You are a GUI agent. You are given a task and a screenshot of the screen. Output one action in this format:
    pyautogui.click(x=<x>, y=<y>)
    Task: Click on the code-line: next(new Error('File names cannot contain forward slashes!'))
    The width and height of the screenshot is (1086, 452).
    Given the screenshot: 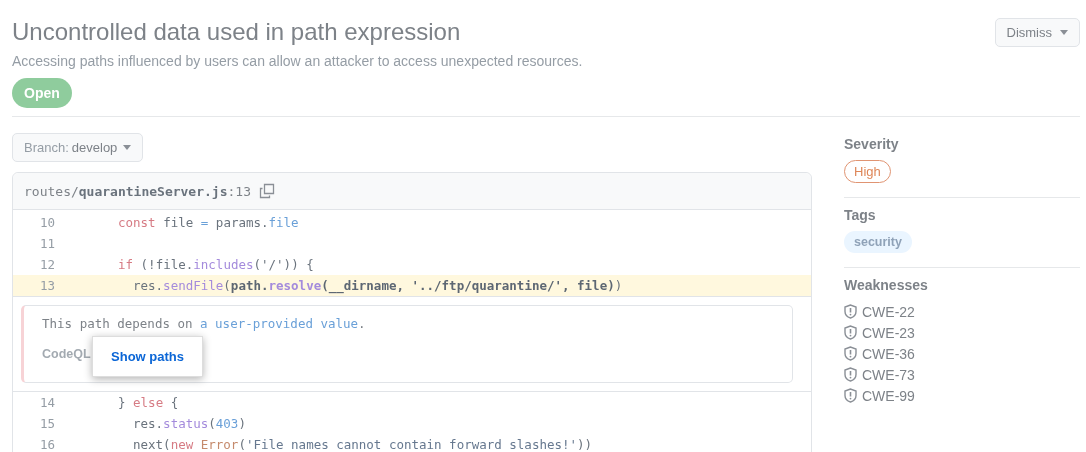 What is the action you would take?
    pyautogui.click(x=363, y=444)
    